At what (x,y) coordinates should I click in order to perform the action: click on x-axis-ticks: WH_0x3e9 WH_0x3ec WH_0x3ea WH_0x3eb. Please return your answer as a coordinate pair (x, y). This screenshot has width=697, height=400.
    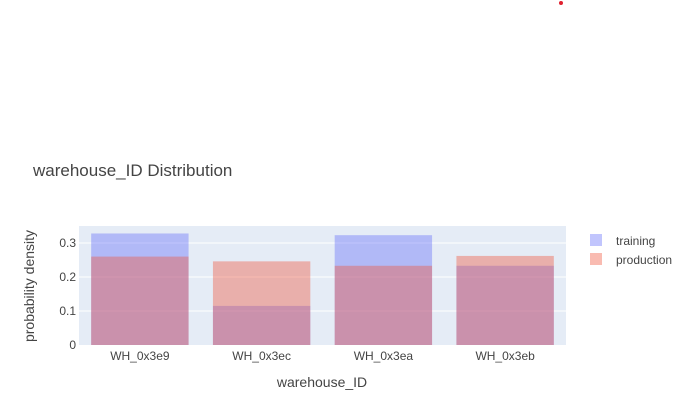
    Looking at the image, I should click on (322, 356).